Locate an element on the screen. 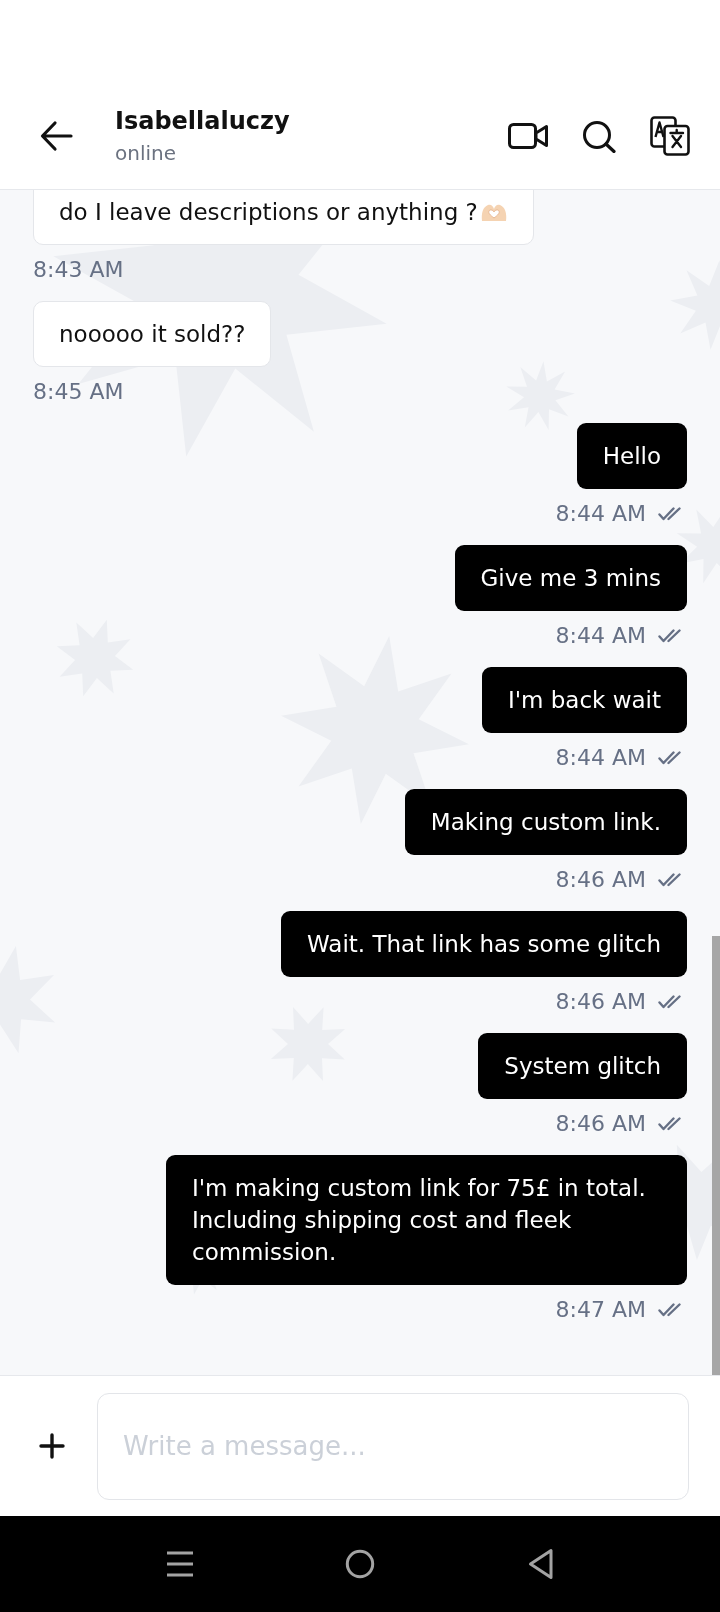  translate-icon is located at coordinates (670, 136).